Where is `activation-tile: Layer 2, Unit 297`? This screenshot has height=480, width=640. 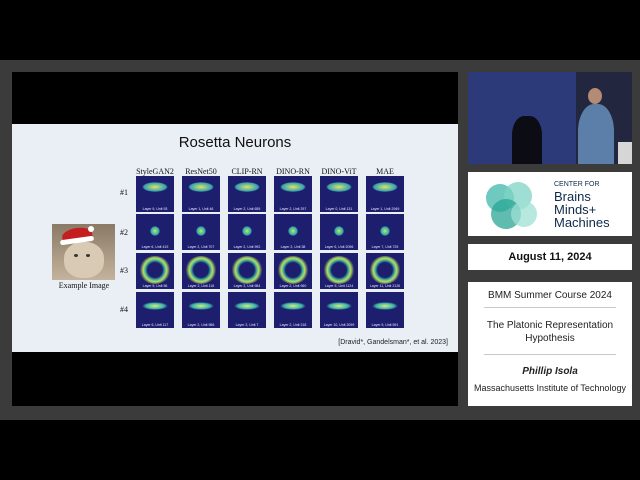 activation-tile: Layer 2, Unit 297 is located at coordinates (293, 194).